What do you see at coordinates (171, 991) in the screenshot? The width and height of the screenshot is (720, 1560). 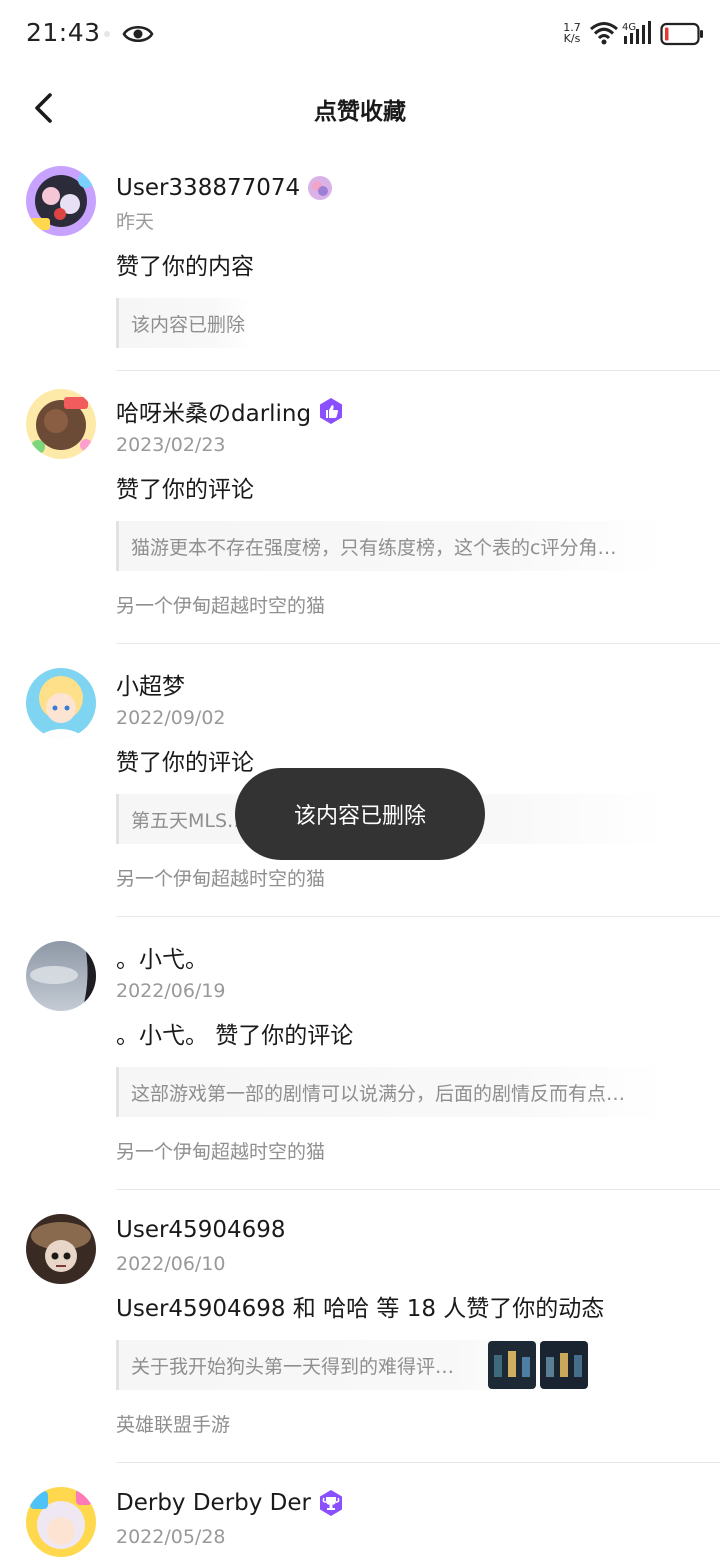 I see `timestamp: 2022/06/19` at bounding box center [171, 991].